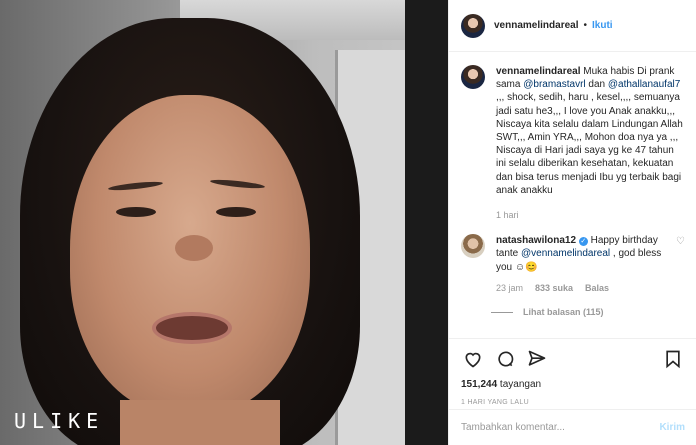 This screenshot has height=445, width=696. Describe the element at coordinates (597, 288) in the screenshot. I see `reply-button: Balas` at that location.